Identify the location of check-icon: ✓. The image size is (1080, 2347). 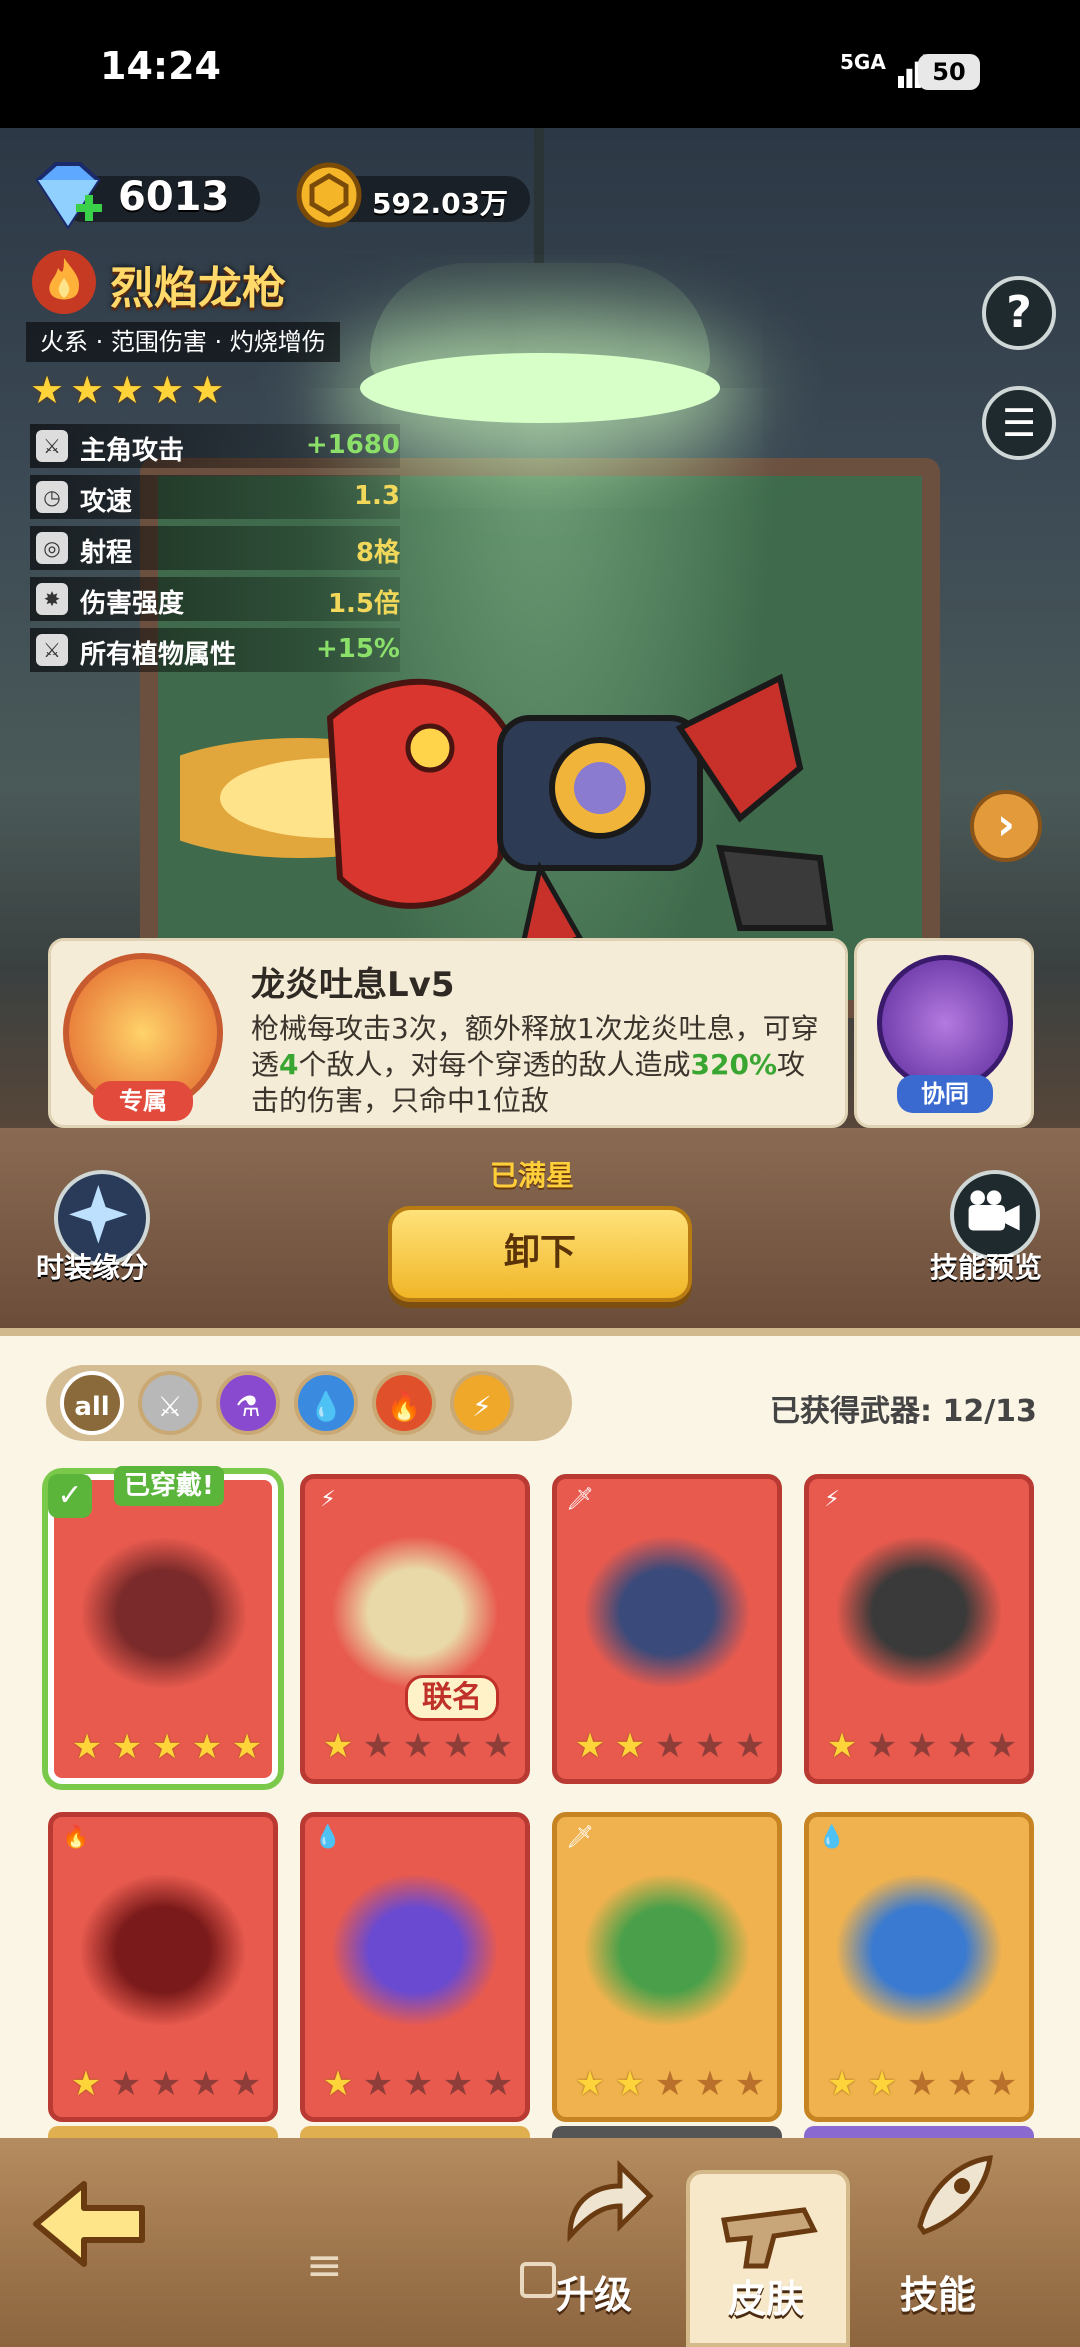
(70, 1496).